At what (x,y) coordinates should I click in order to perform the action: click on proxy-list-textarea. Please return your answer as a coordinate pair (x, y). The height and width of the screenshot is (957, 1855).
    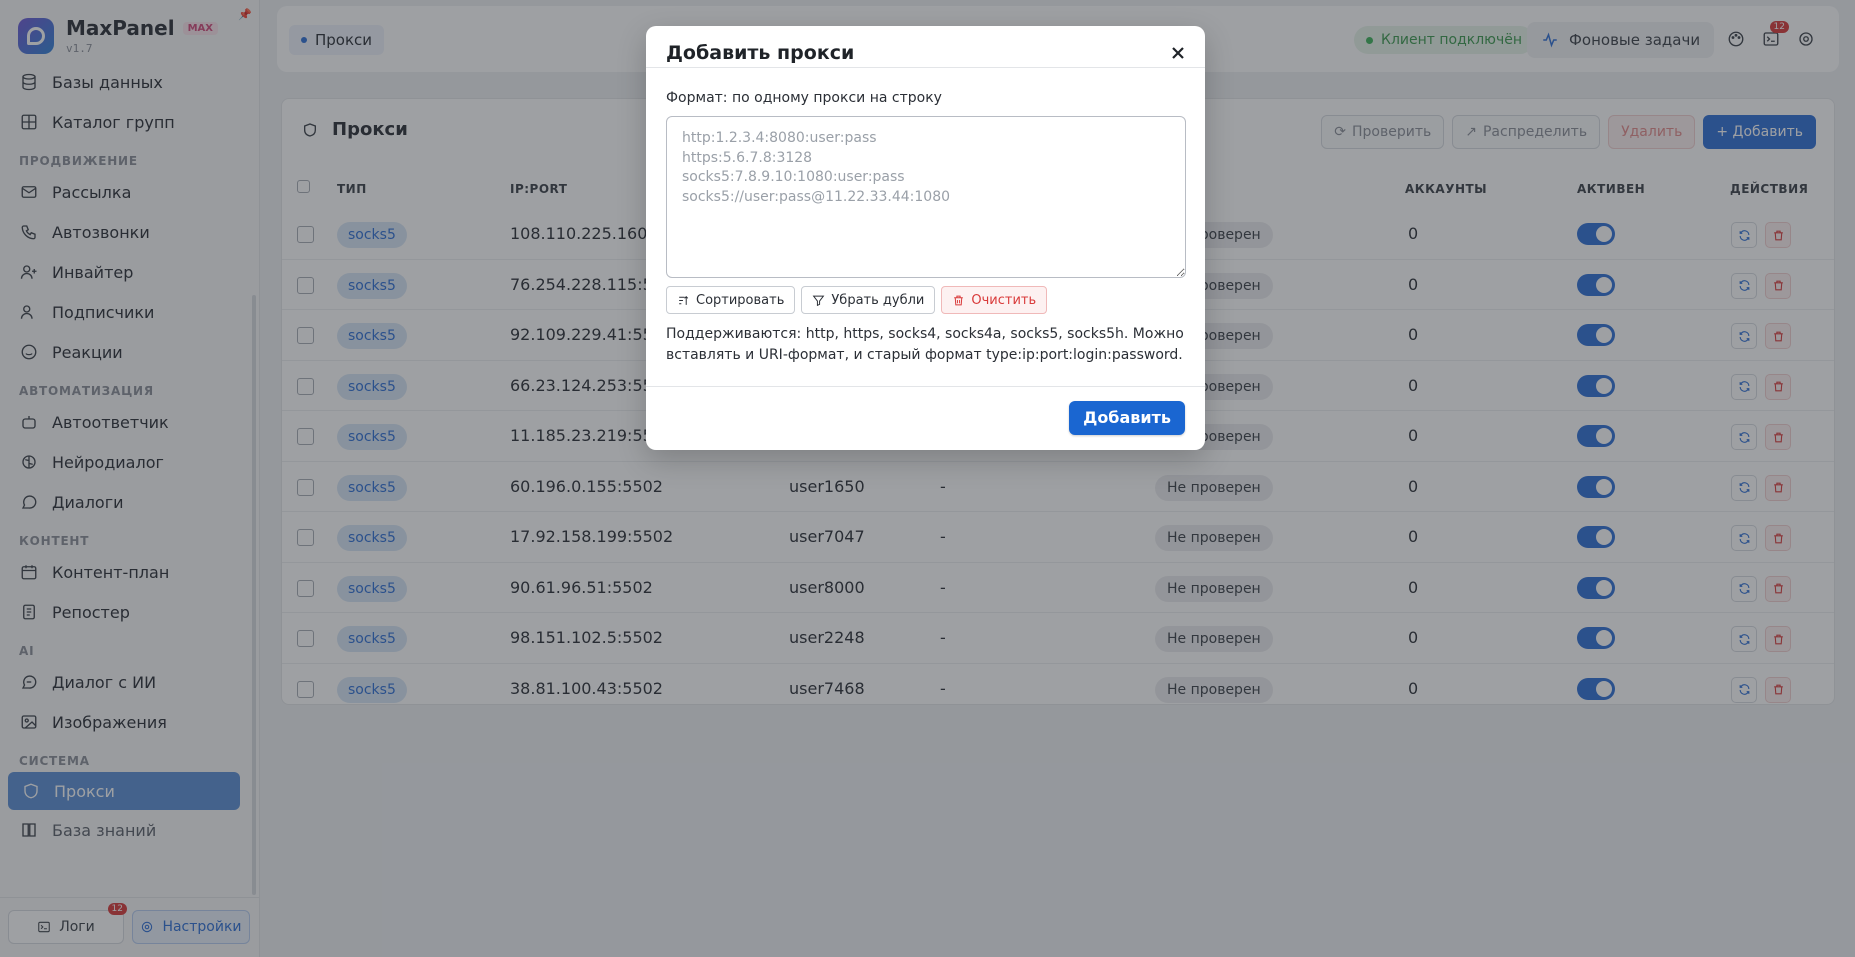
    Looking at the image, I should click on (926, 197).